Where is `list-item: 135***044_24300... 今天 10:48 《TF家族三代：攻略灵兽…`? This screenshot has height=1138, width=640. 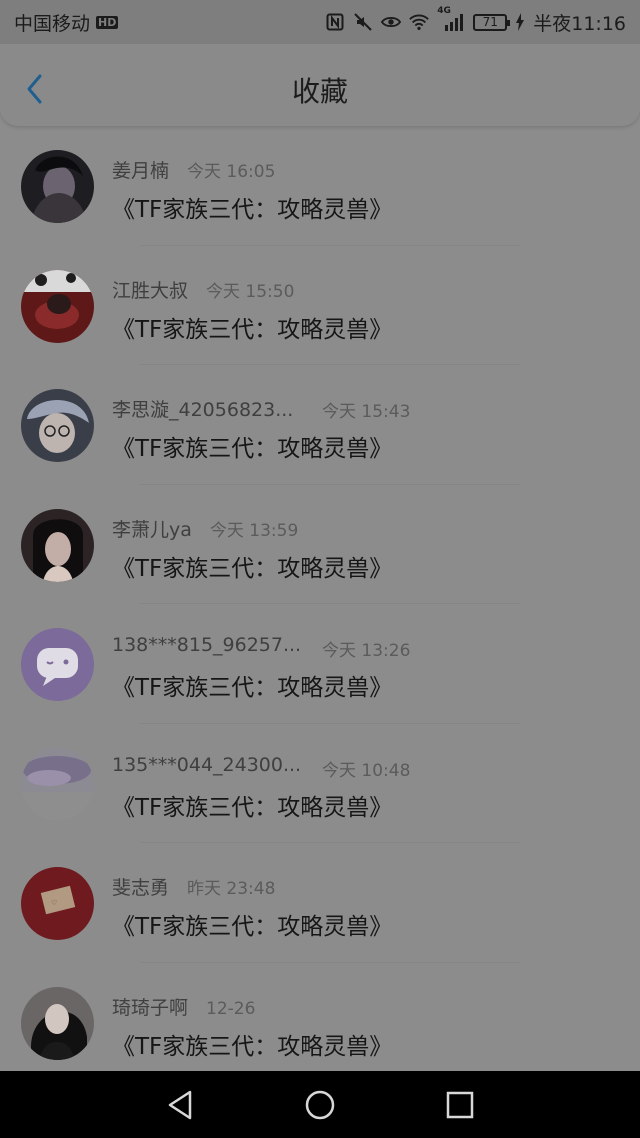 list-item: 135***044_24300... 今天 10:48 《TF家族三代：攻略灵兽… is located at coordinates (320, 783).